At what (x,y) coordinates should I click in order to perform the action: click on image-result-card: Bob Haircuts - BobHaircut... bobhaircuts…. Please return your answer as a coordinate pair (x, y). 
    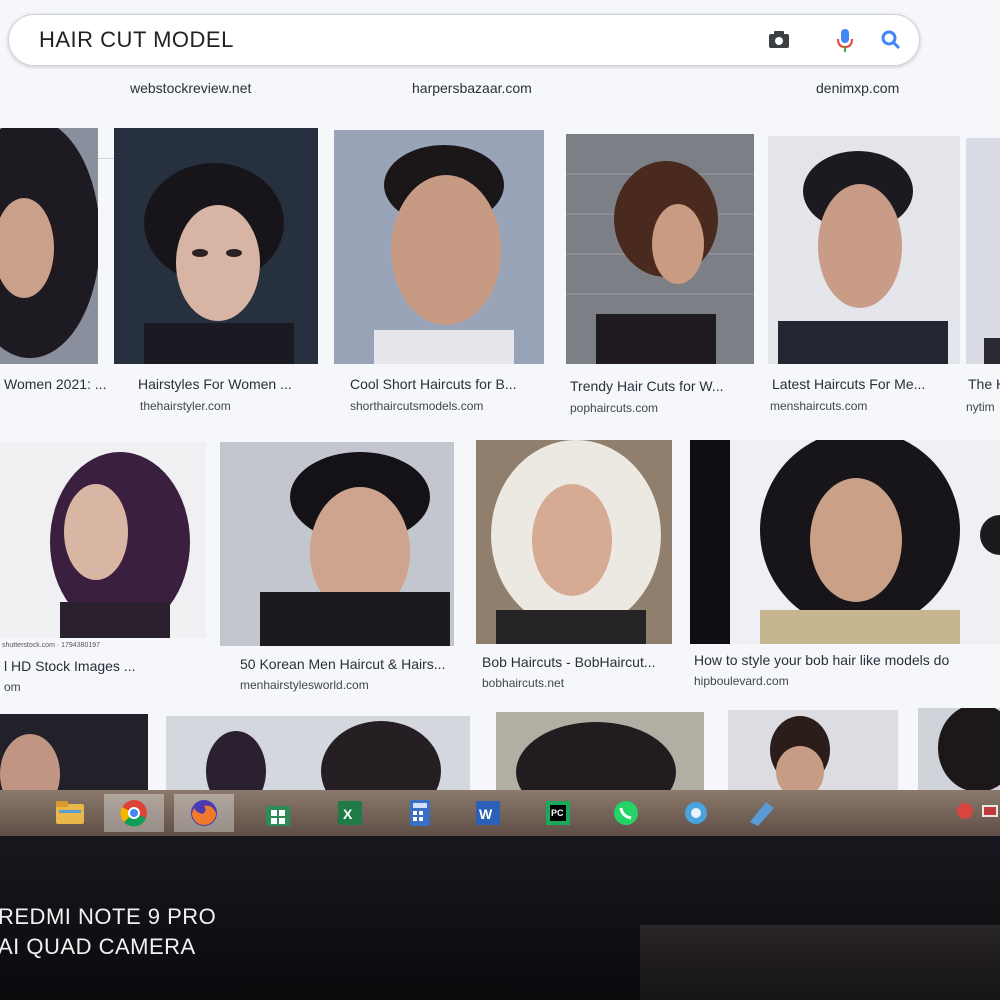
    Looking at the image, I should click on (575, 571).